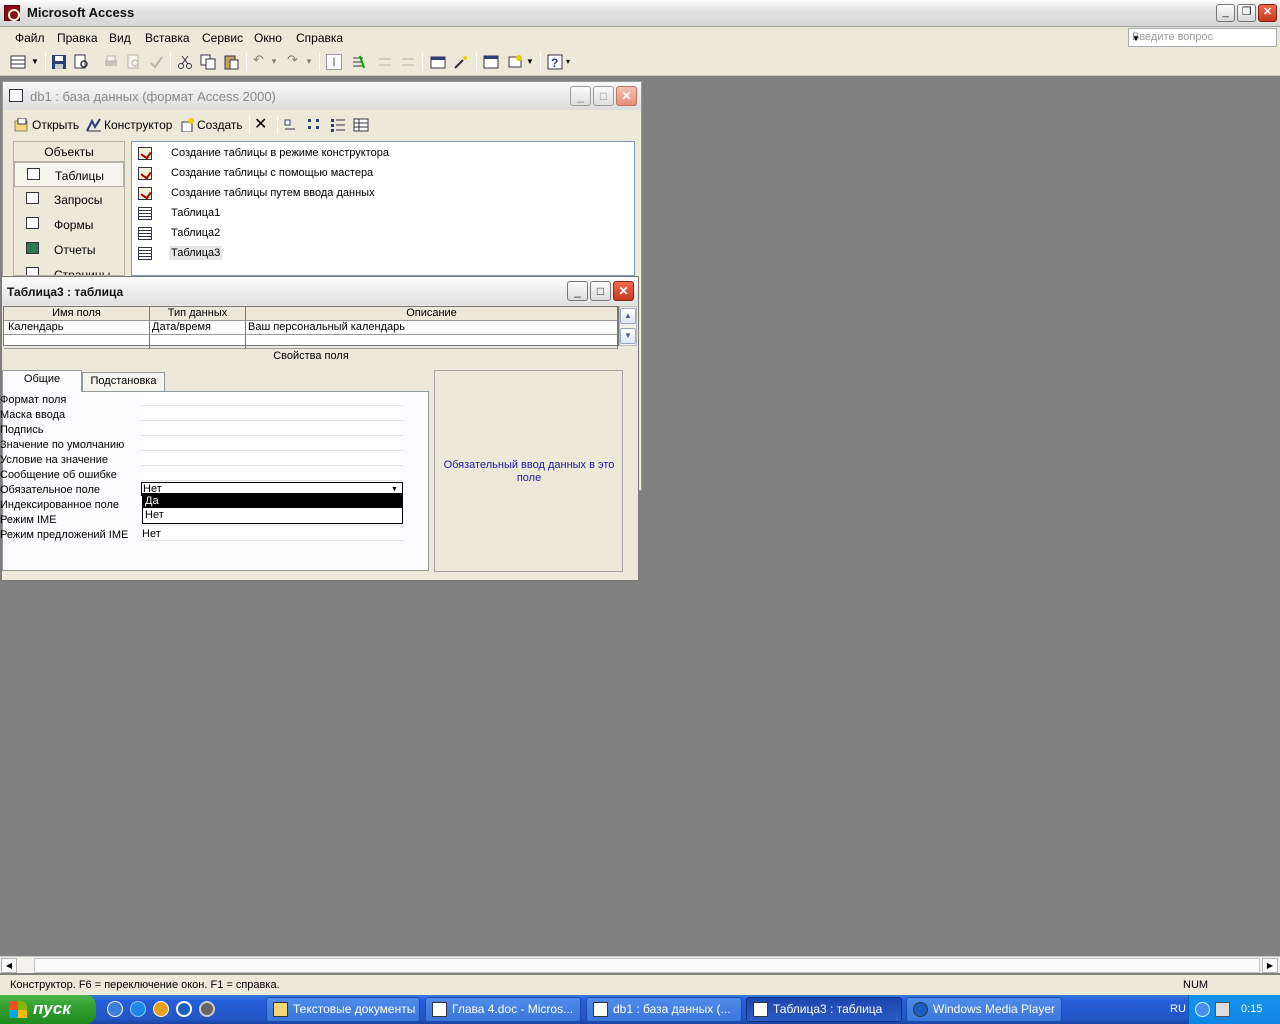 Image resolution: width=1280 pixels, height=1024 pixels. I want to click on print-icon, so click(111, 62).